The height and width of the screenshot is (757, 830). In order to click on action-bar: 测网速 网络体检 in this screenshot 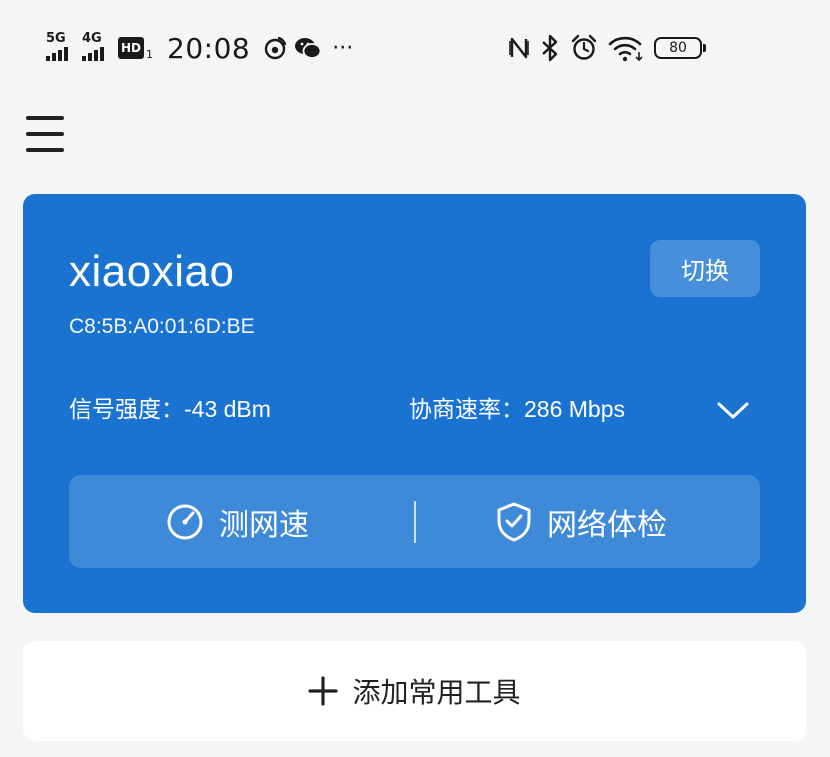, I will do `click(414, 521)`.